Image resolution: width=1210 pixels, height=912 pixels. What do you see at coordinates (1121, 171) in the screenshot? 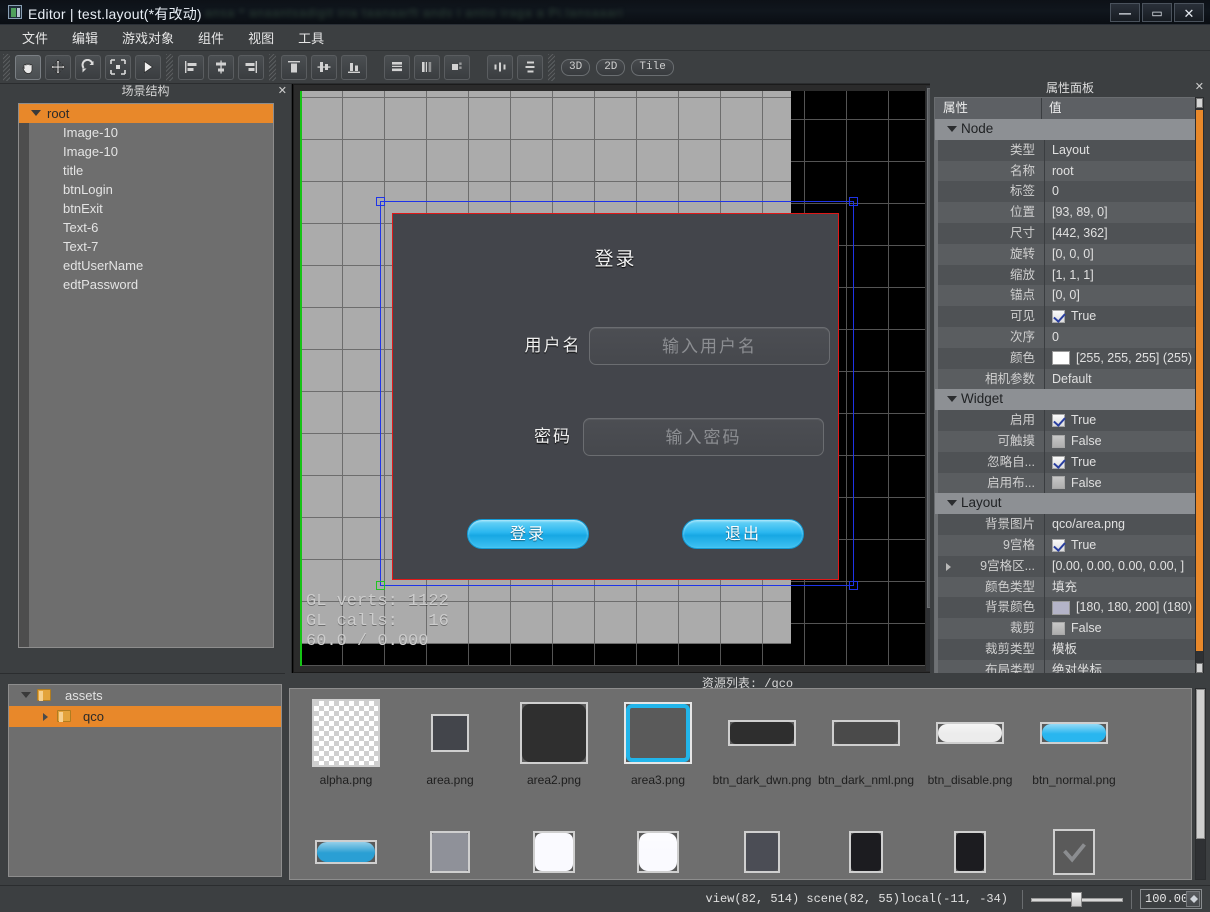
I see `property-value: root` at bounding box center [1121, 171].